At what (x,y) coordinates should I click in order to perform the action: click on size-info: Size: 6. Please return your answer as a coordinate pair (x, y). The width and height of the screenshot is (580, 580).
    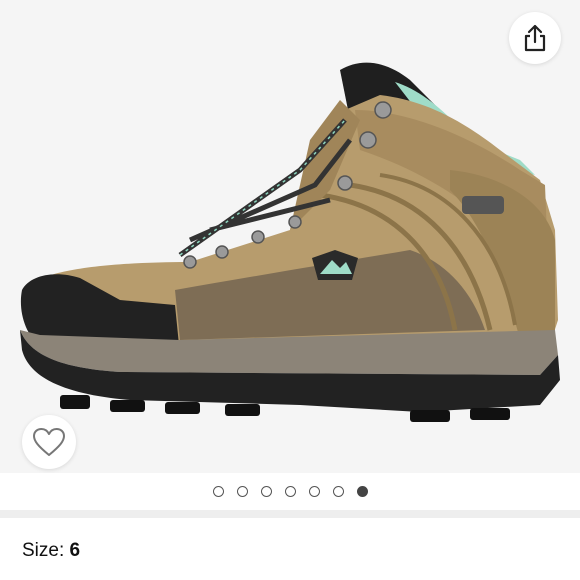
    Looking at the image, I should click on (51, 551).